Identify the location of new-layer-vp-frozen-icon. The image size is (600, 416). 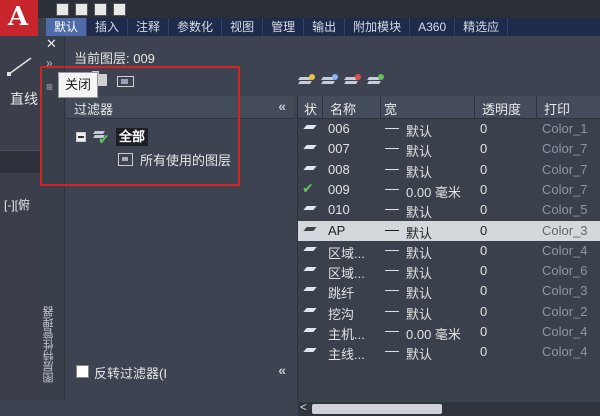
(329, 80).